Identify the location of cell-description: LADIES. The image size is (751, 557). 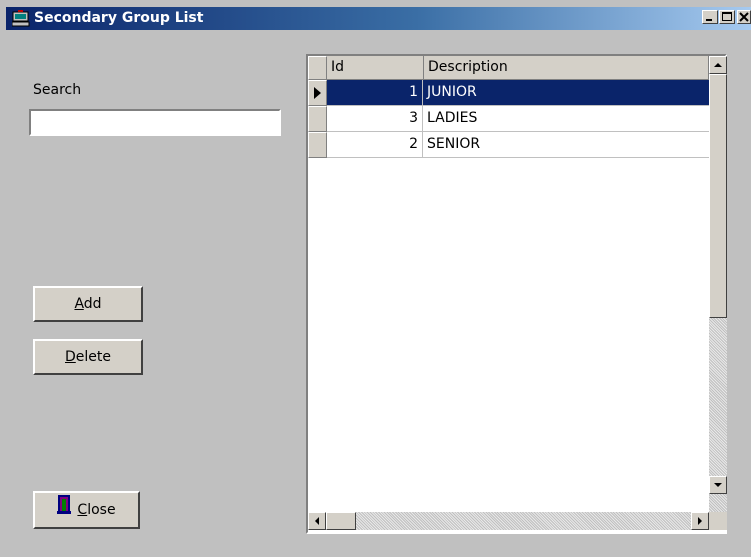
(452, 118).